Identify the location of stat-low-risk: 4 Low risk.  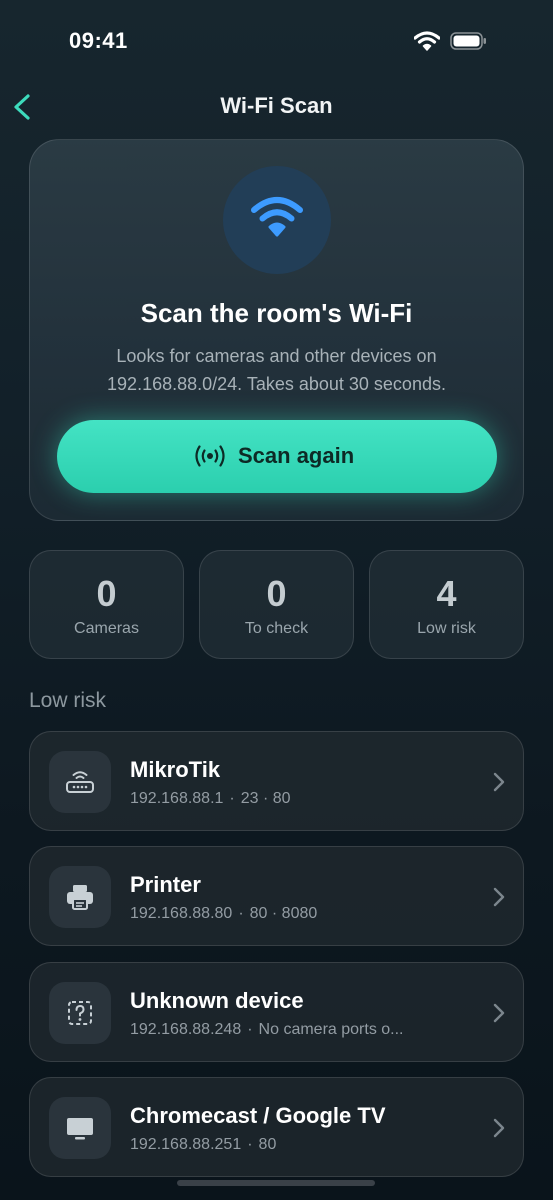
(446, 604).